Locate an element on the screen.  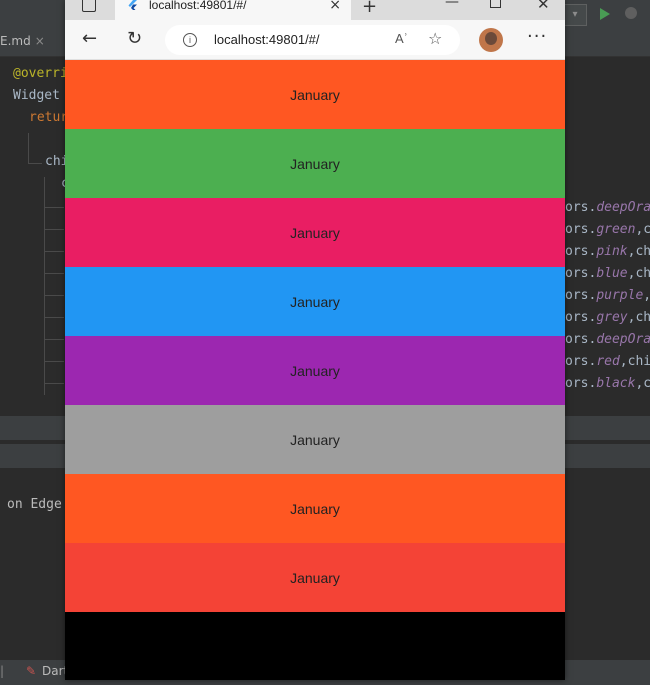
window-close-icon: ✕ is located at coordinates (543, 6).